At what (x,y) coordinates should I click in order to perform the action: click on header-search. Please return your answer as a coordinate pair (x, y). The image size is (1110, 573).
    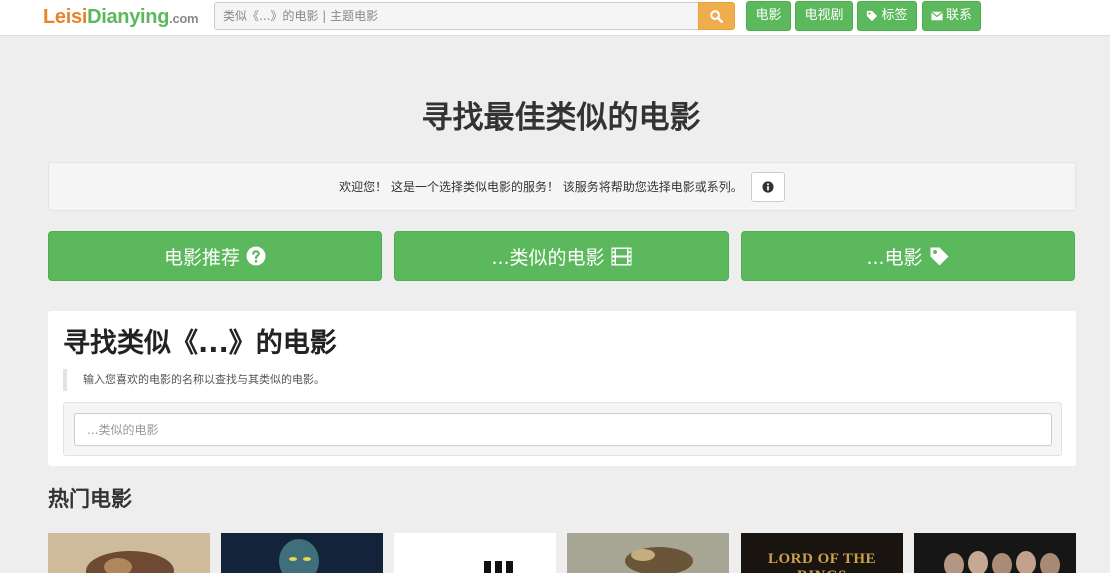
    Looking at the image, I should click on (474, 16).